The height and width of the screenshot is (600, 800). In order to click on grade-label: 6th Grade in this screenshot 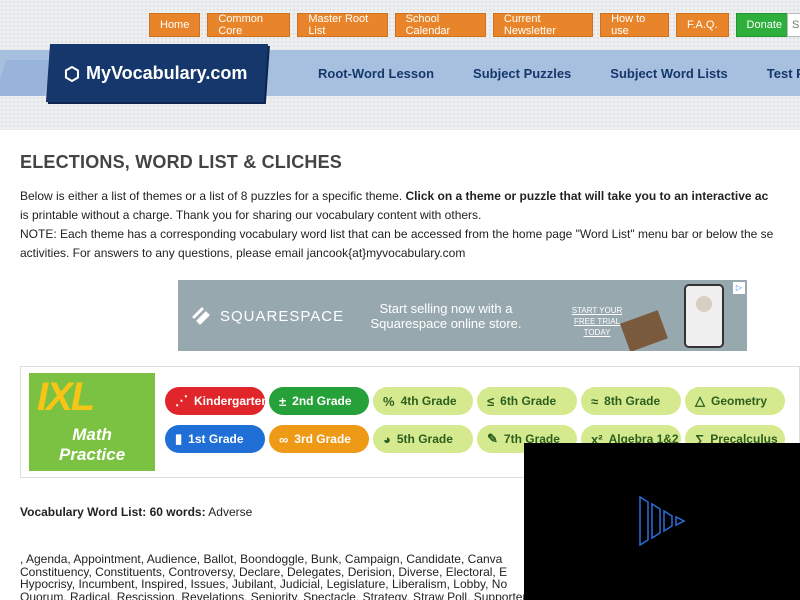, I will do `click(528, 401)`.